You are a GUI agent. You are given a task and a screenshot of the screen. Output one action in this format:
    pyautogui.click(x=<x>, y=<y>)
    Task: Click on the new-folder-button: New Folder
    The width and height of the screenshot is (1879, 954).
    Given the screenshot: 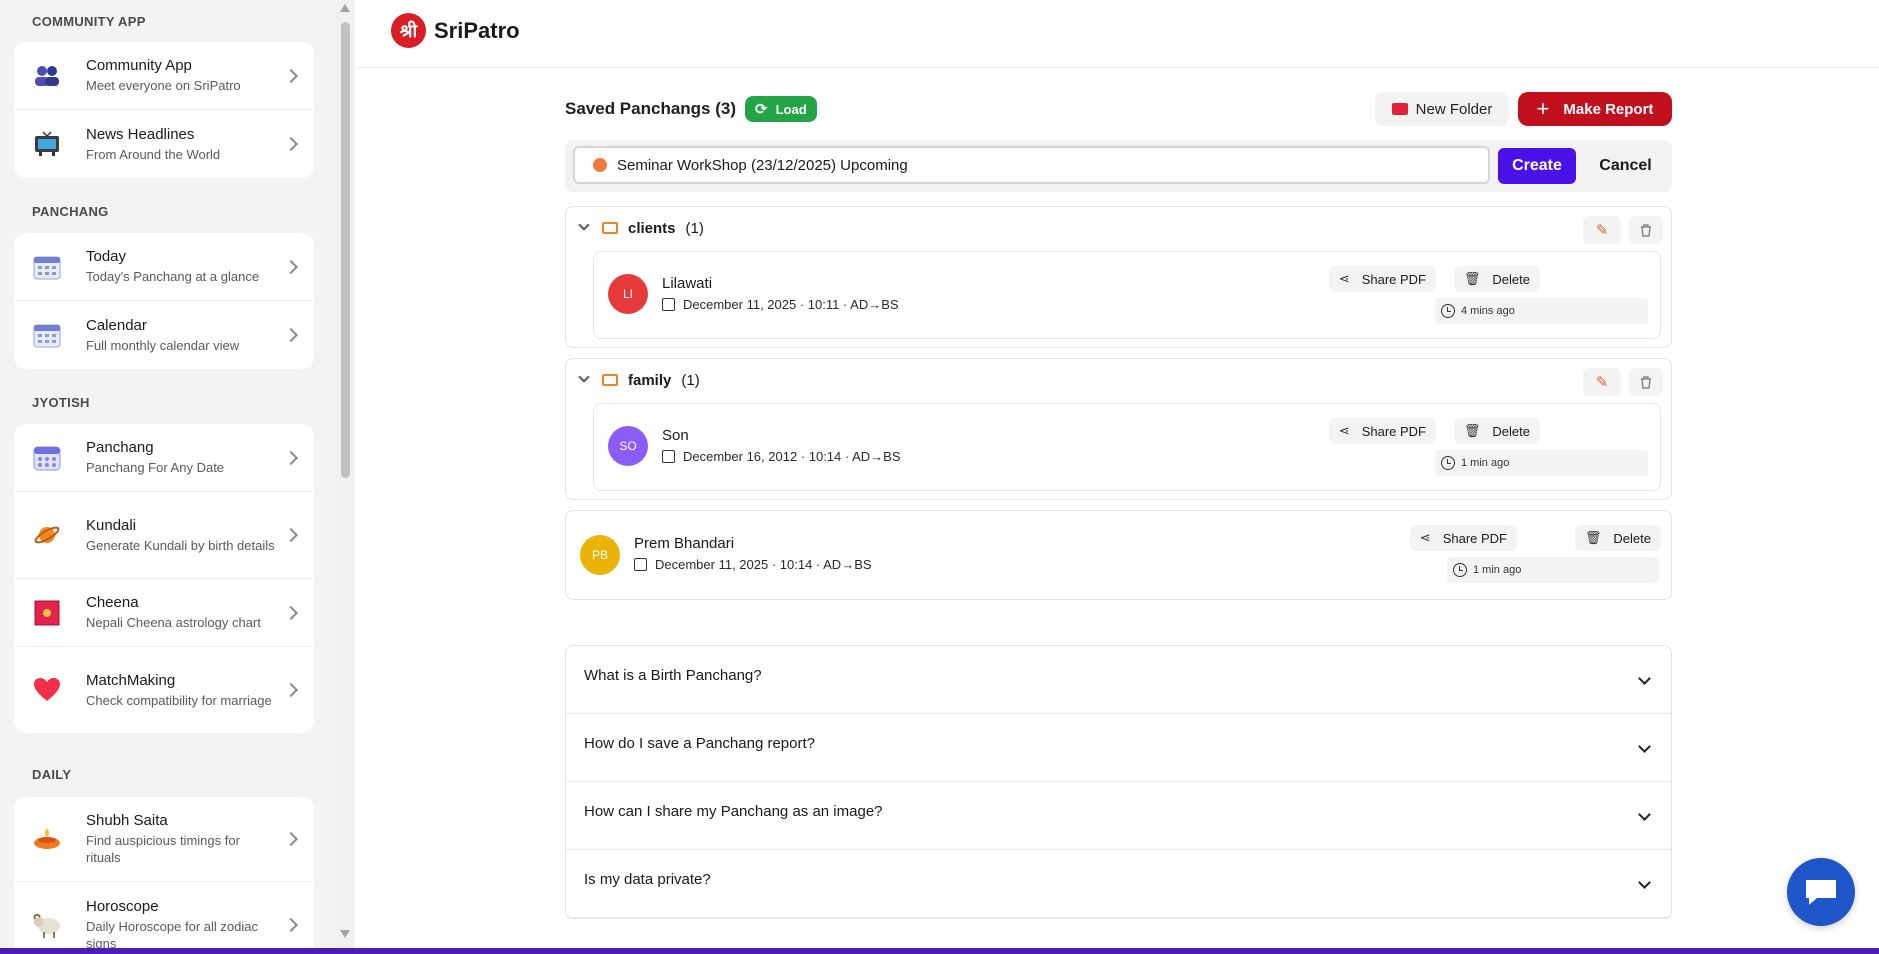 What is the action you would take?
    pyautogui.click(x=1442, y=109)
    